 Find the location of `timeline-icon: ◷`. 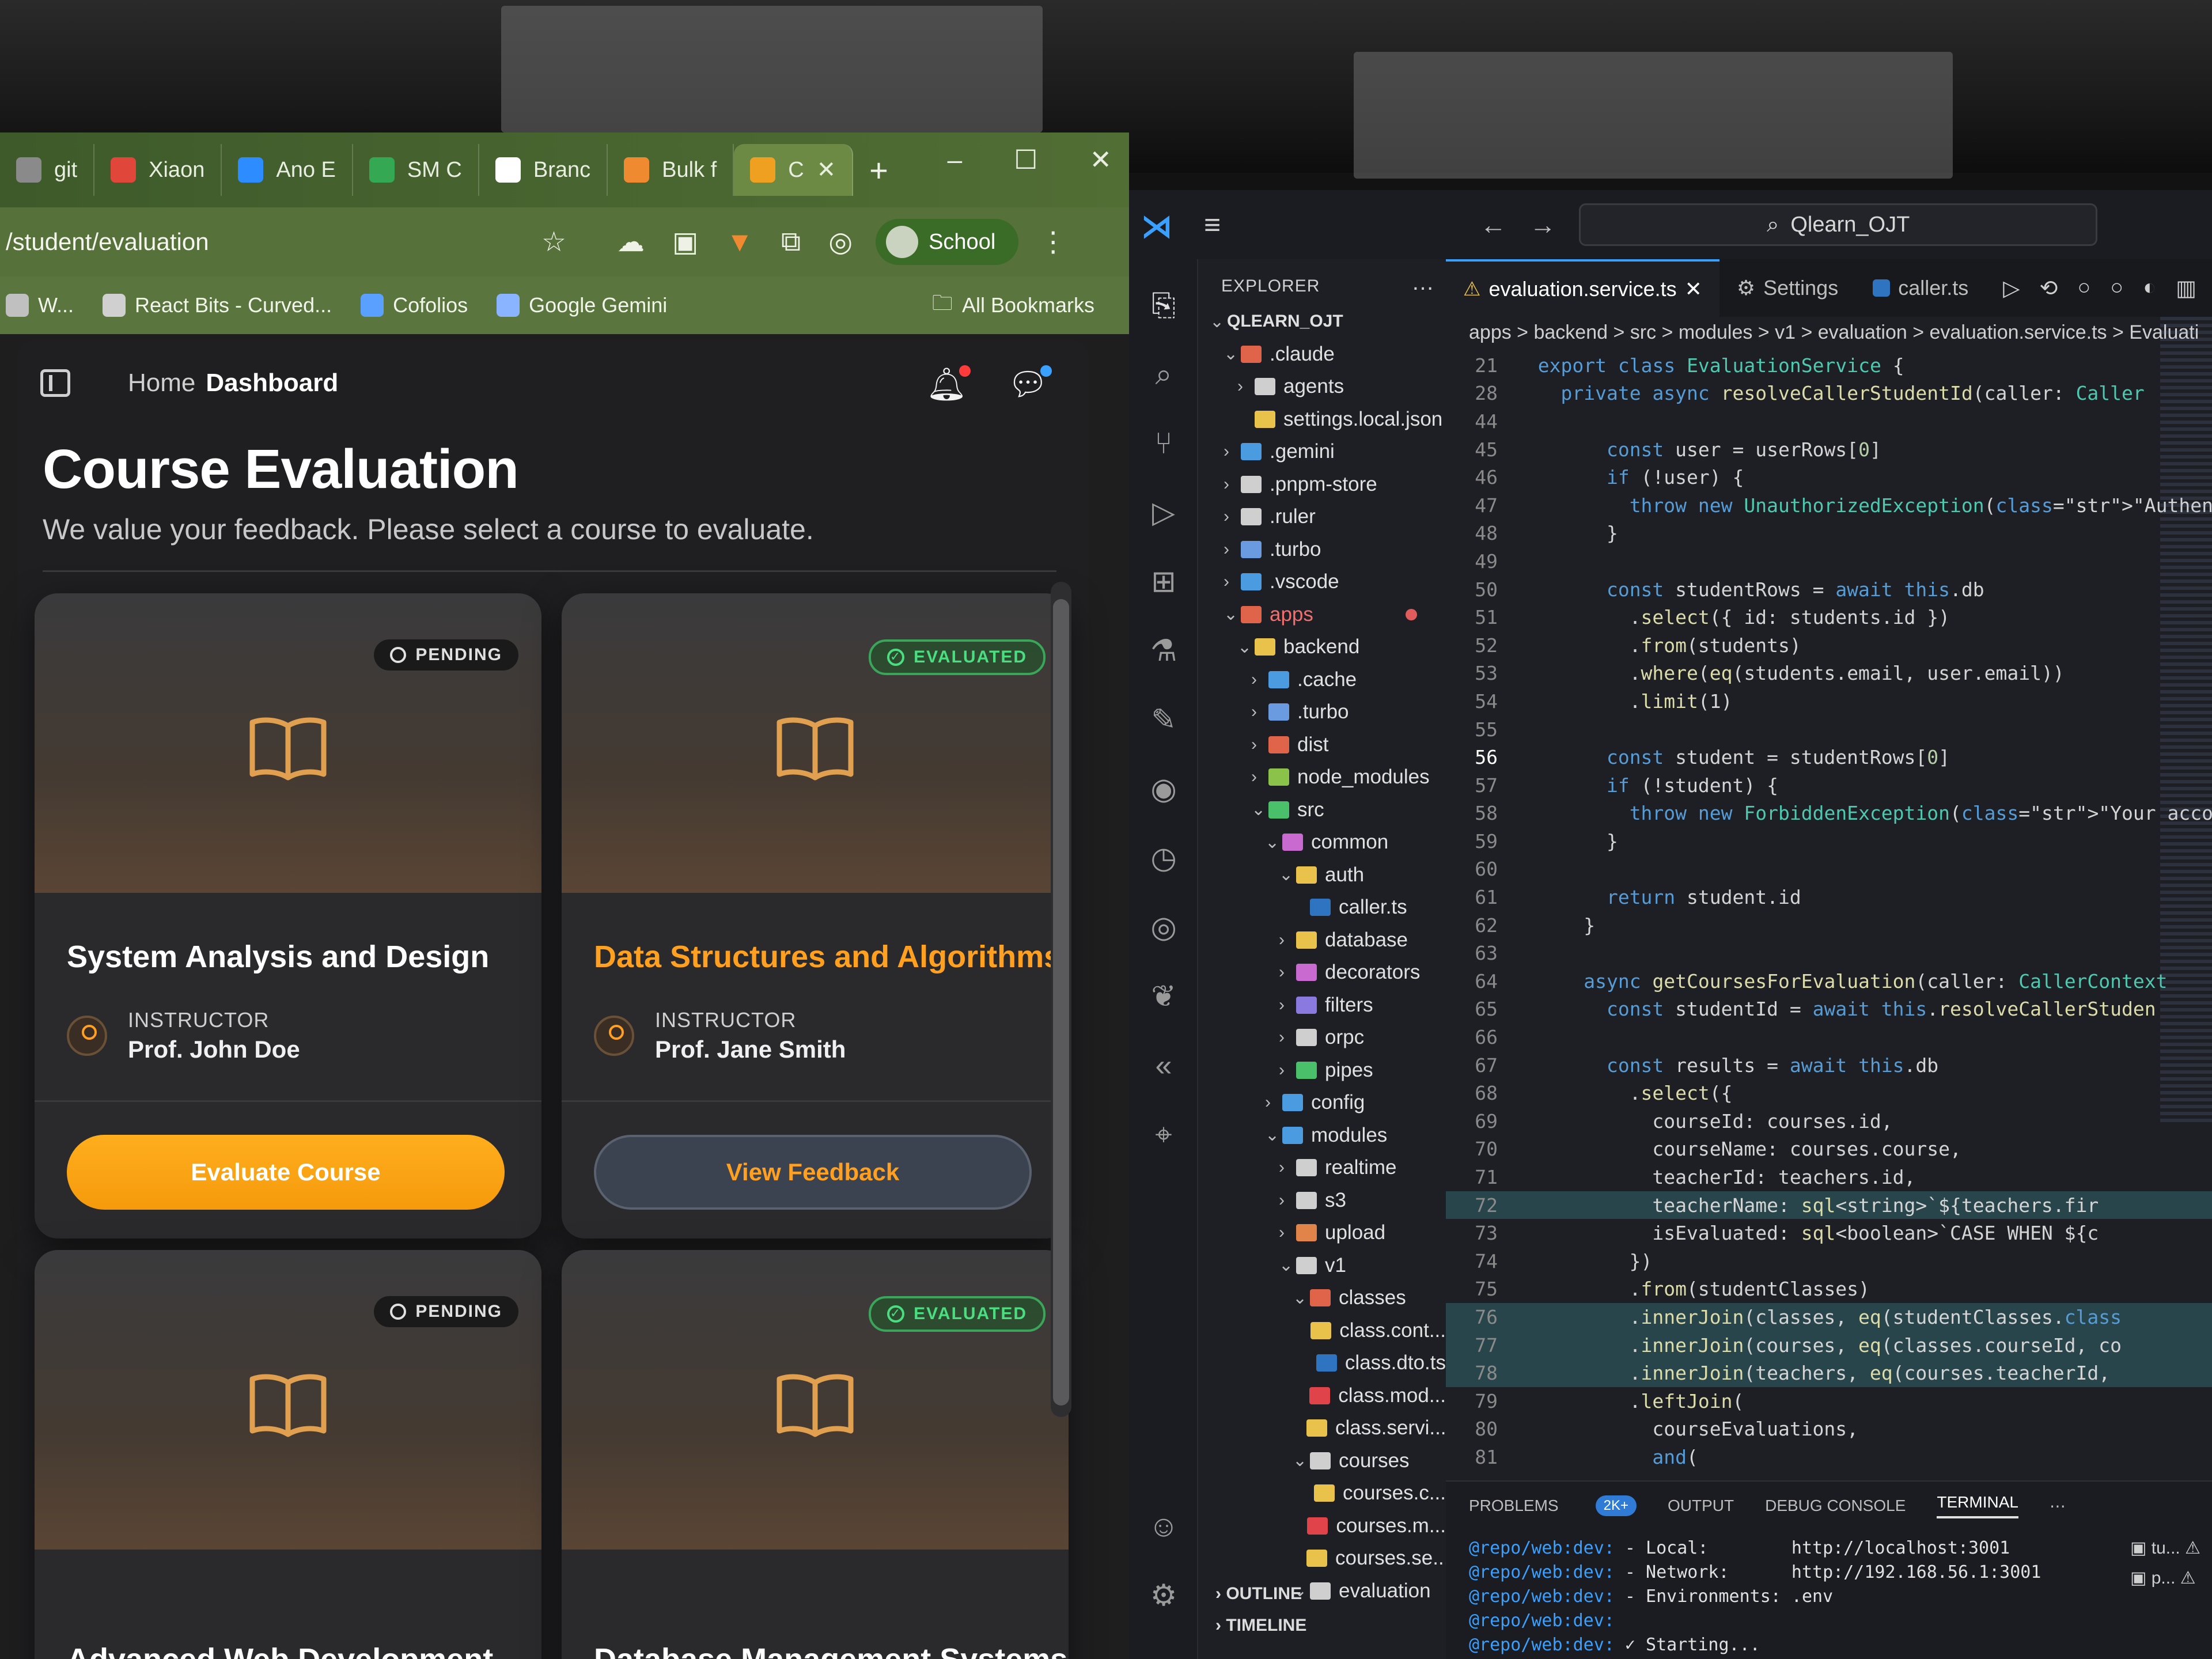

timeline-icon: ◷ is located at coordinates (1163, 858).